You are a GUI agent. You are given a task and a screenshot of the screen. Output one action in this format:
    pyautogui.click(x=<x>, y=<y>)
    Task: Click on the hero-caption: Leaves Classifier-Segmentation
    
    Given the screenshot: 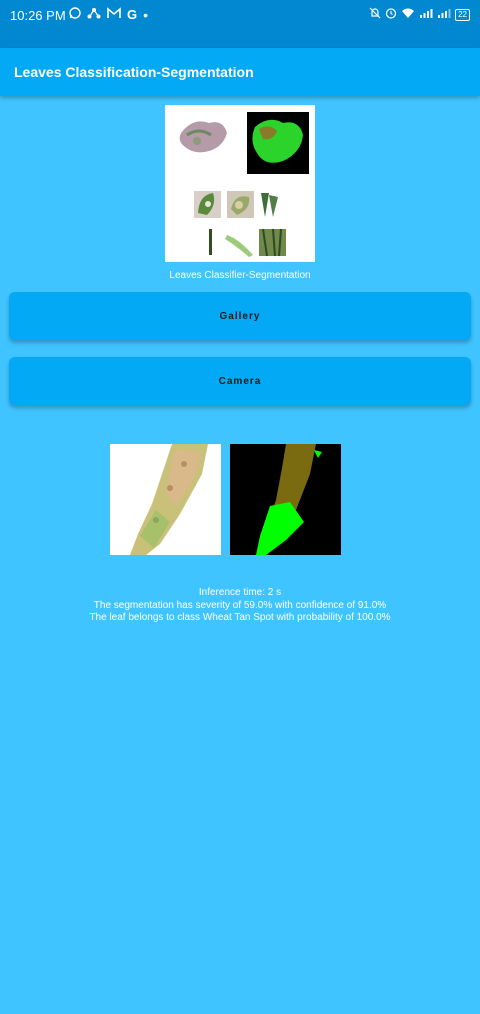 What is the action you would take?
    pyautogui.click(x=240, y=275)
    